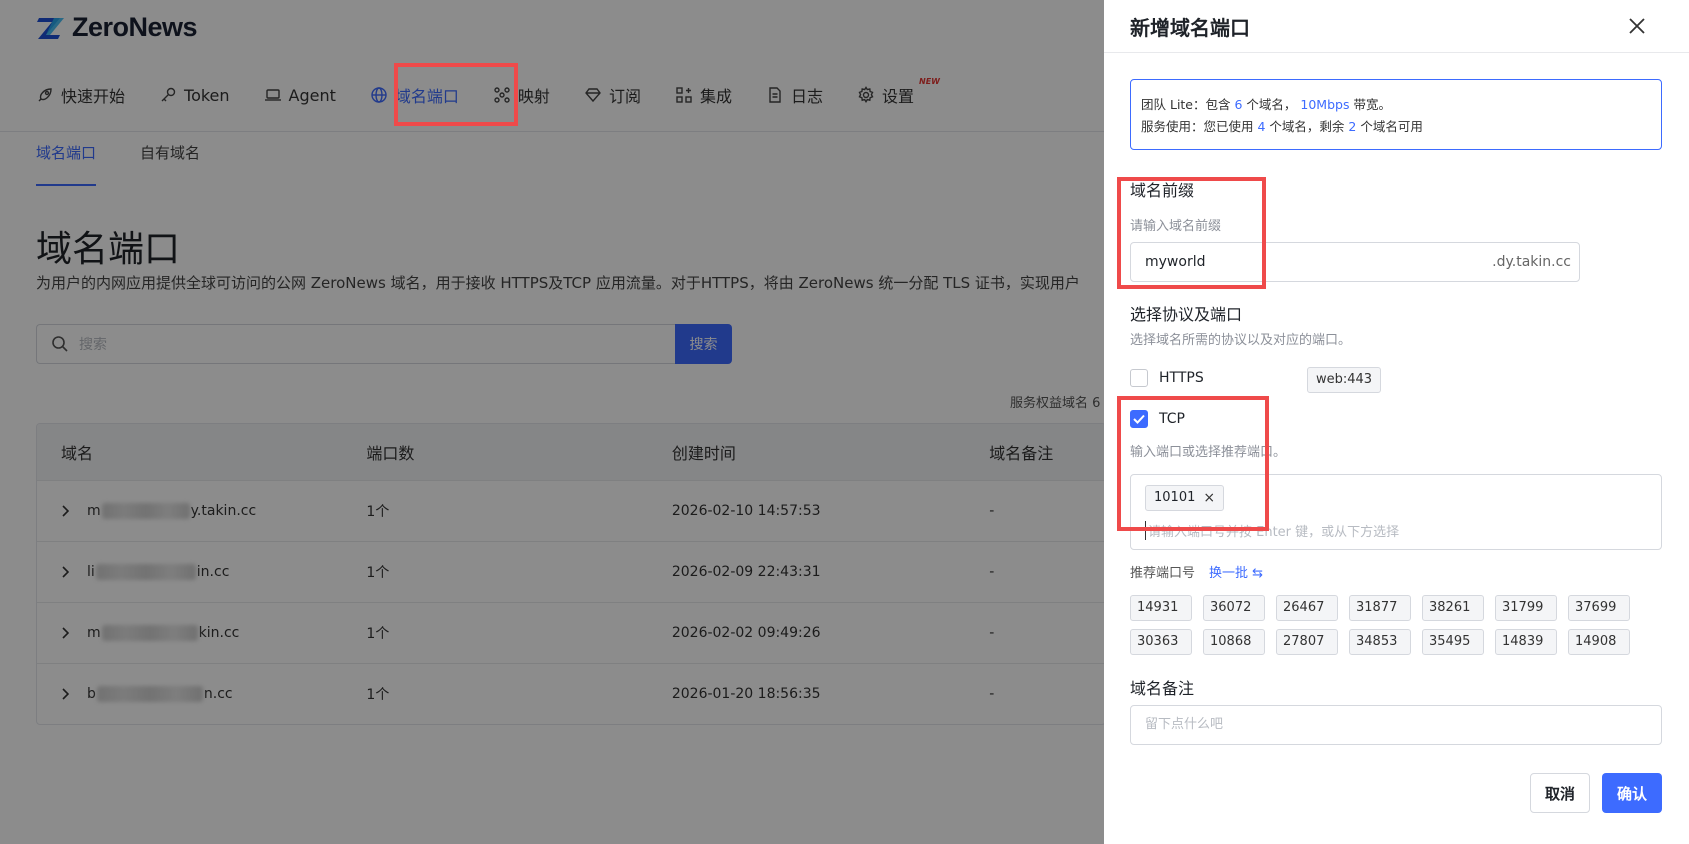  What do you see at coordinates (1162, 190) in the screenshot?
I see `prefix-label: 域名前缀` at bounding box center [1162, 190].